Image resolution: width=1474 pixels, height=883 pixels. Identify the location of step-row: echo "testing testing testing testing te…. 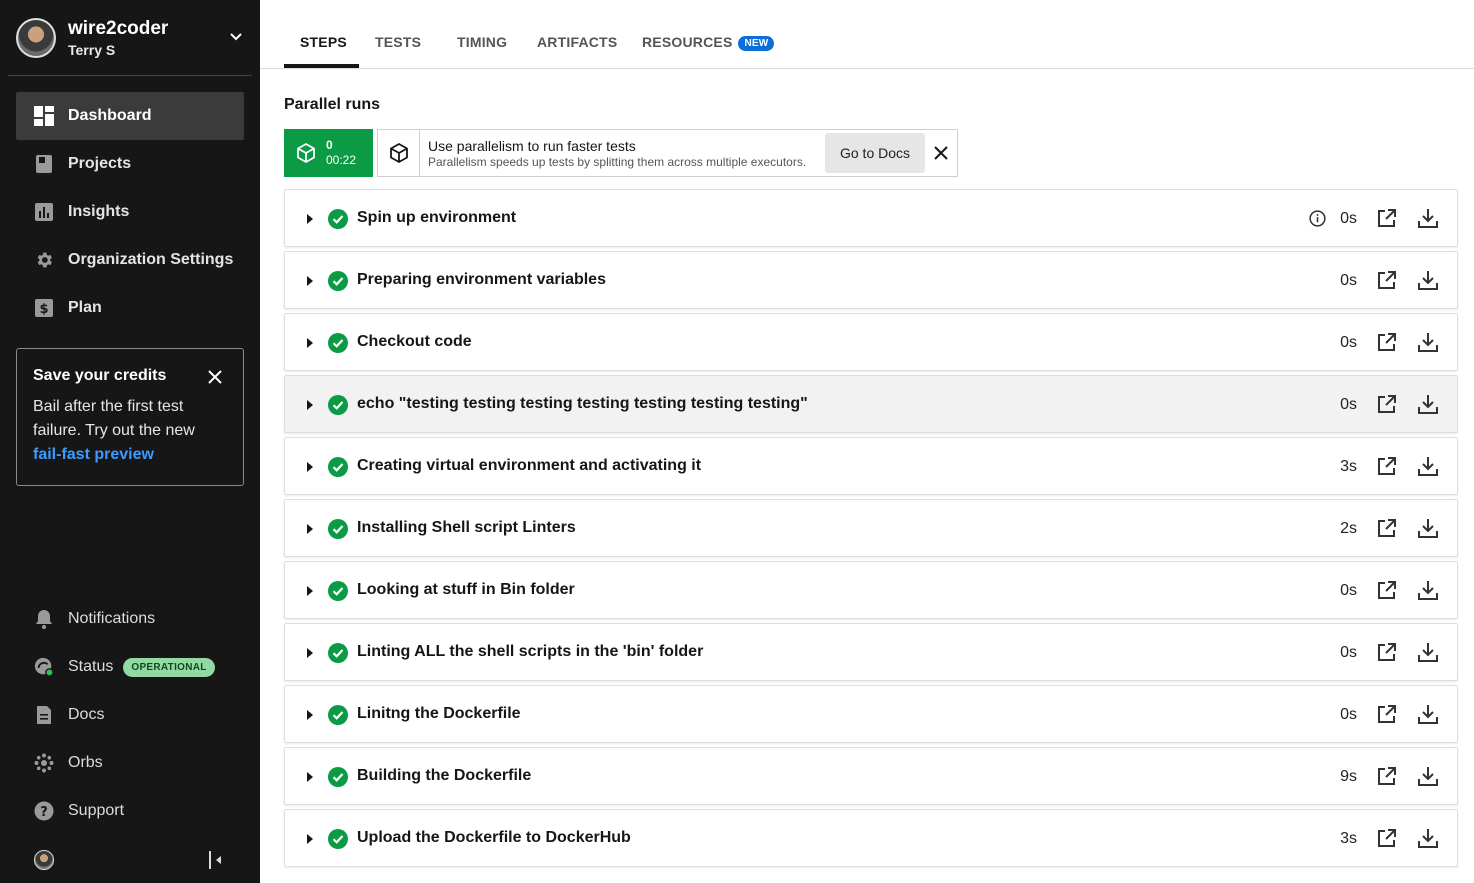
(871, 404).